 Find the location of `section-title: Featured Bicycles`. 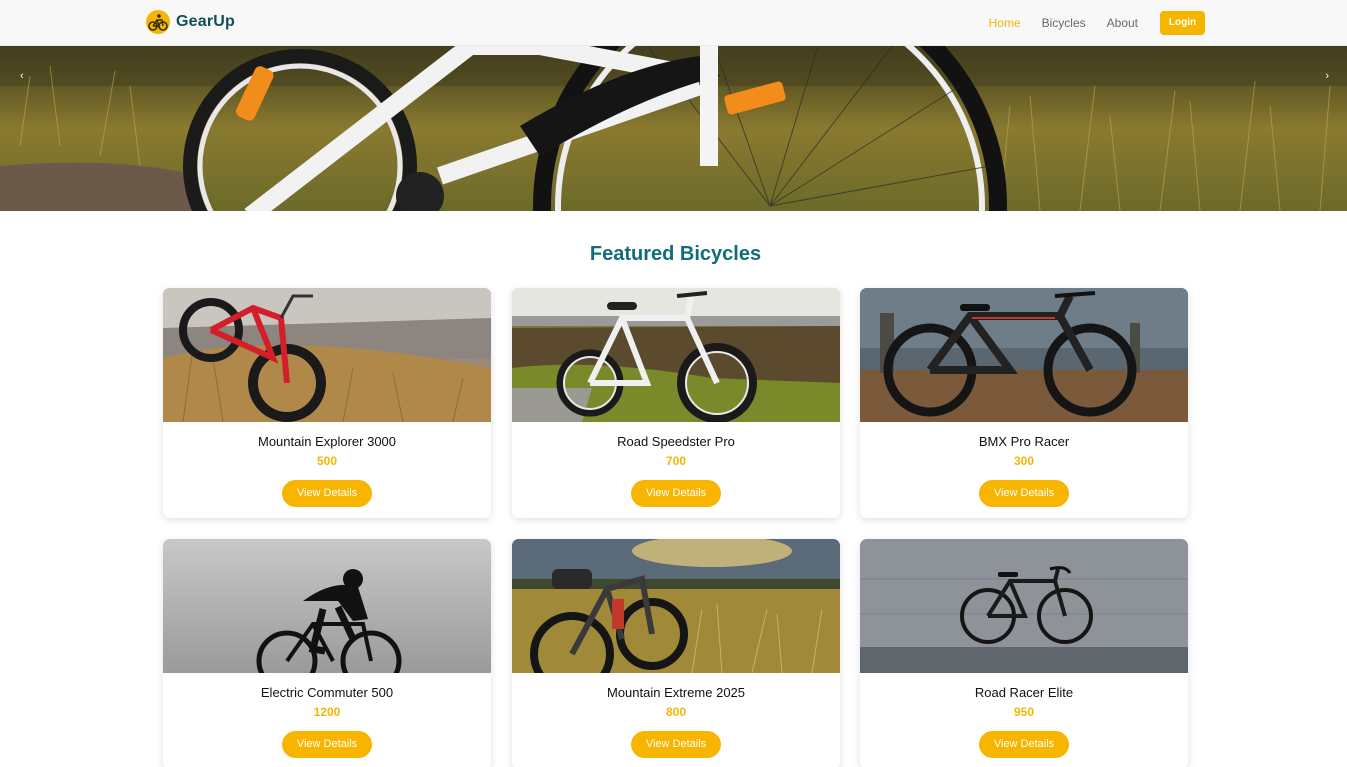

section-title: Featured Bicycles is located at coordinates (675, 254).